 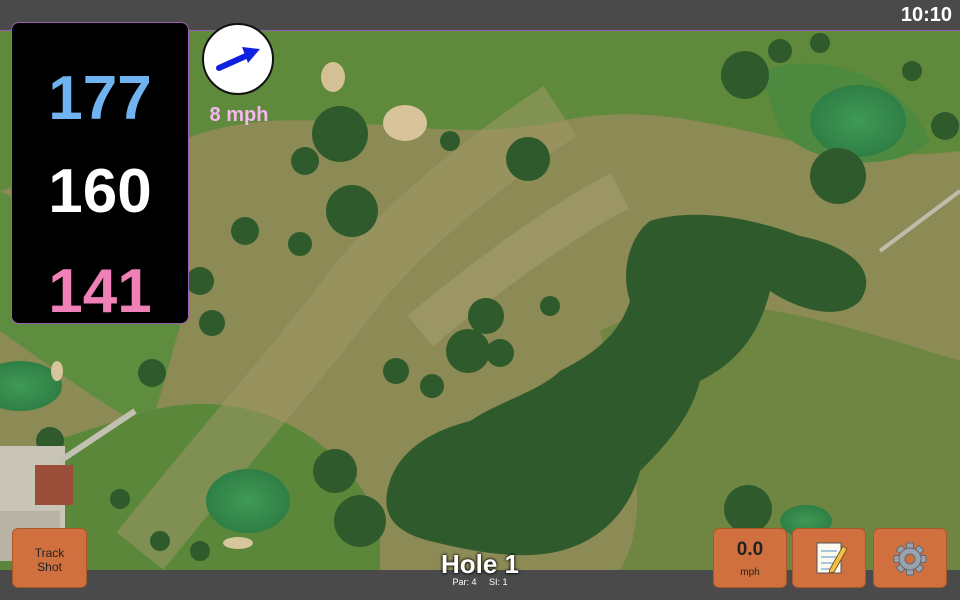 What do you see at coordinates (239, 115) in the screenshot?
I see `wind-speed-label: 8 mph` at bounding box center [239, 115].